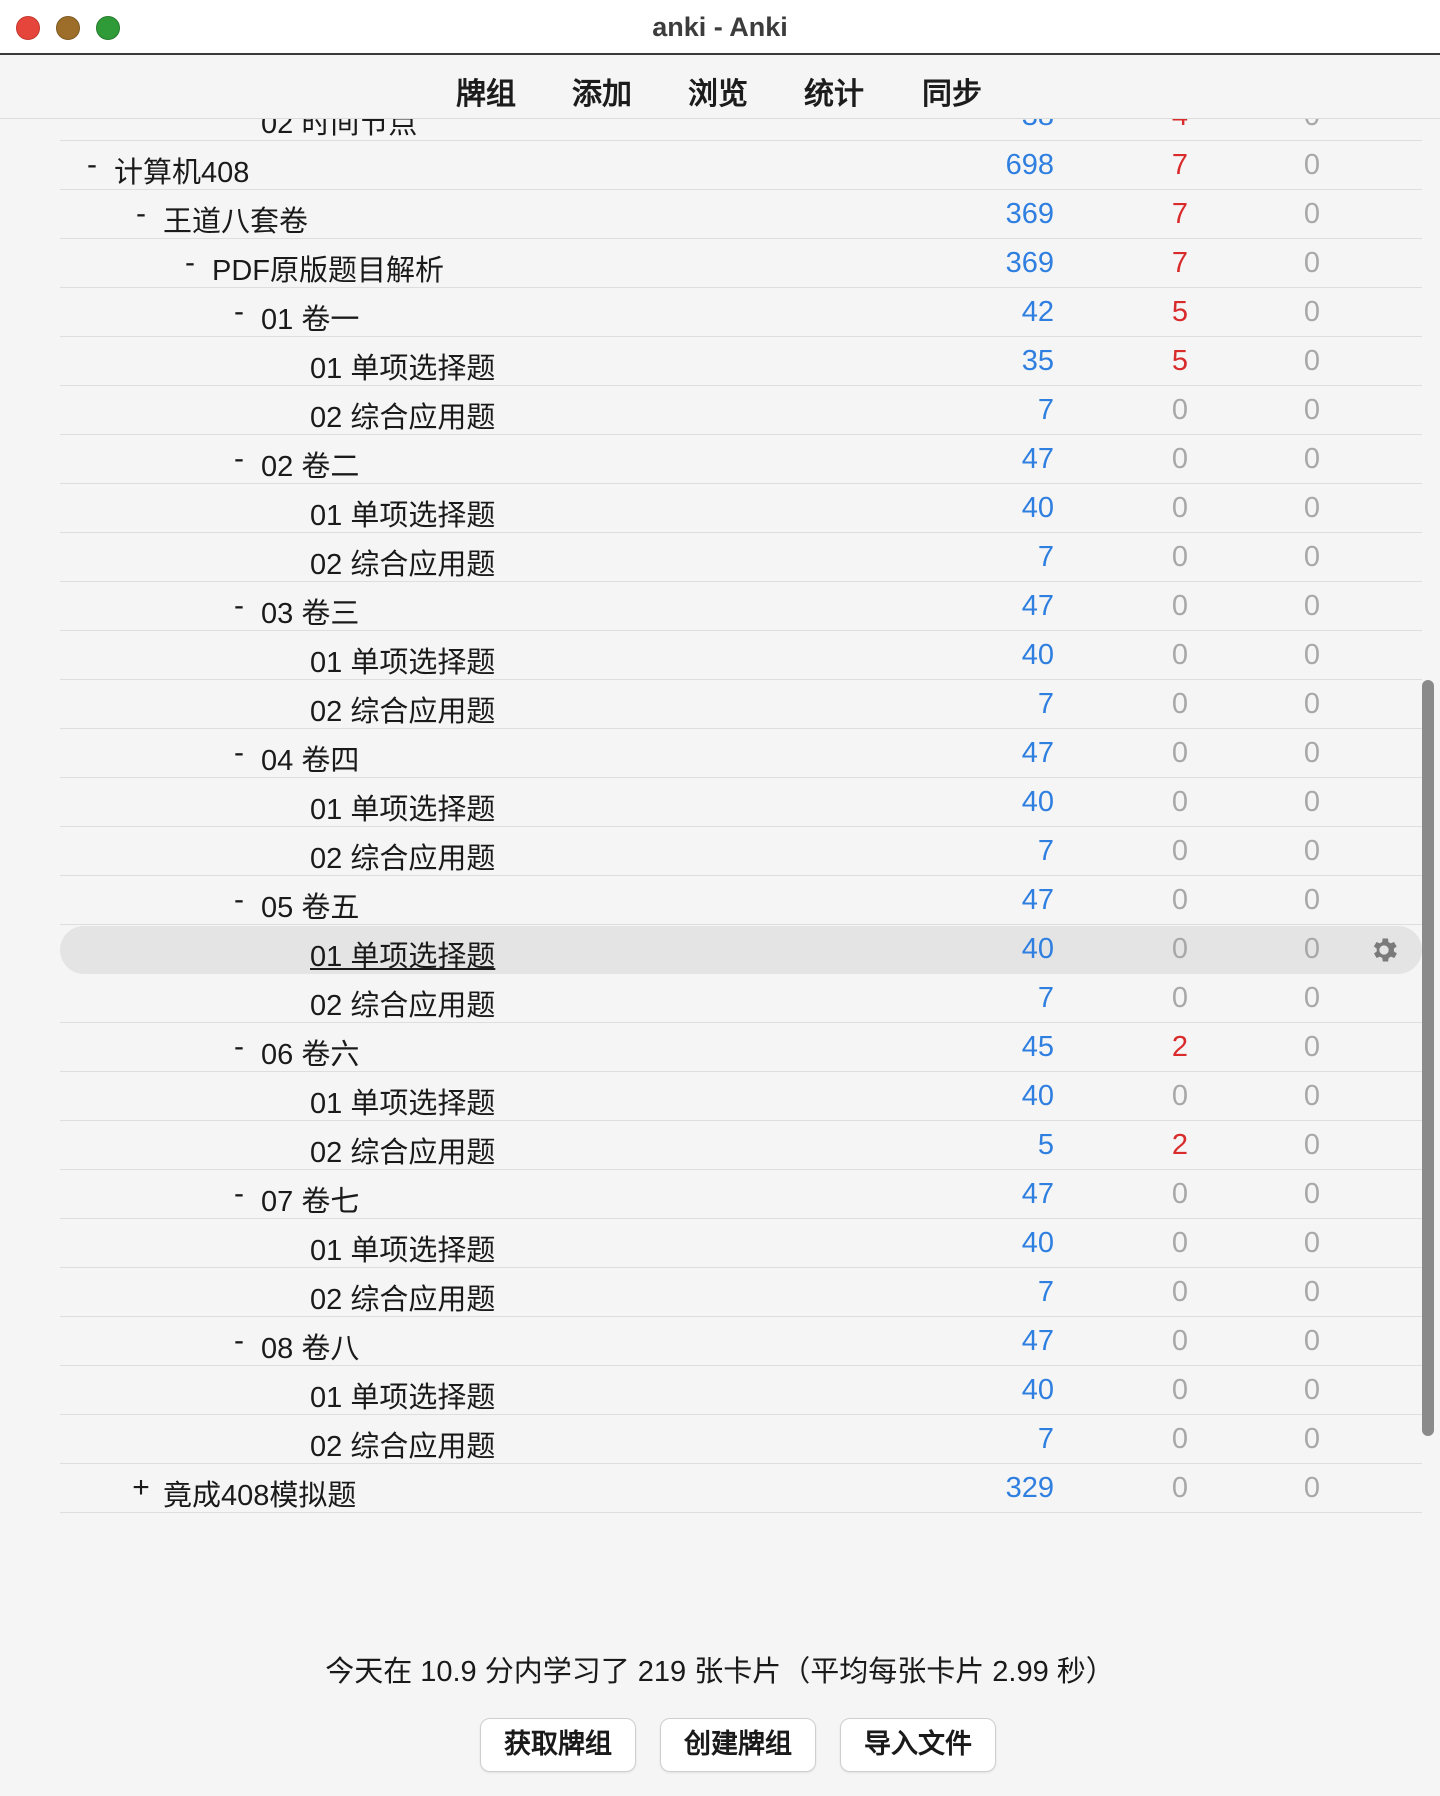 This screenshot has height=1796, width=1440. I want to click on deck-row: + 竟成408模拟题 329 0 0, so click(741, 1489).